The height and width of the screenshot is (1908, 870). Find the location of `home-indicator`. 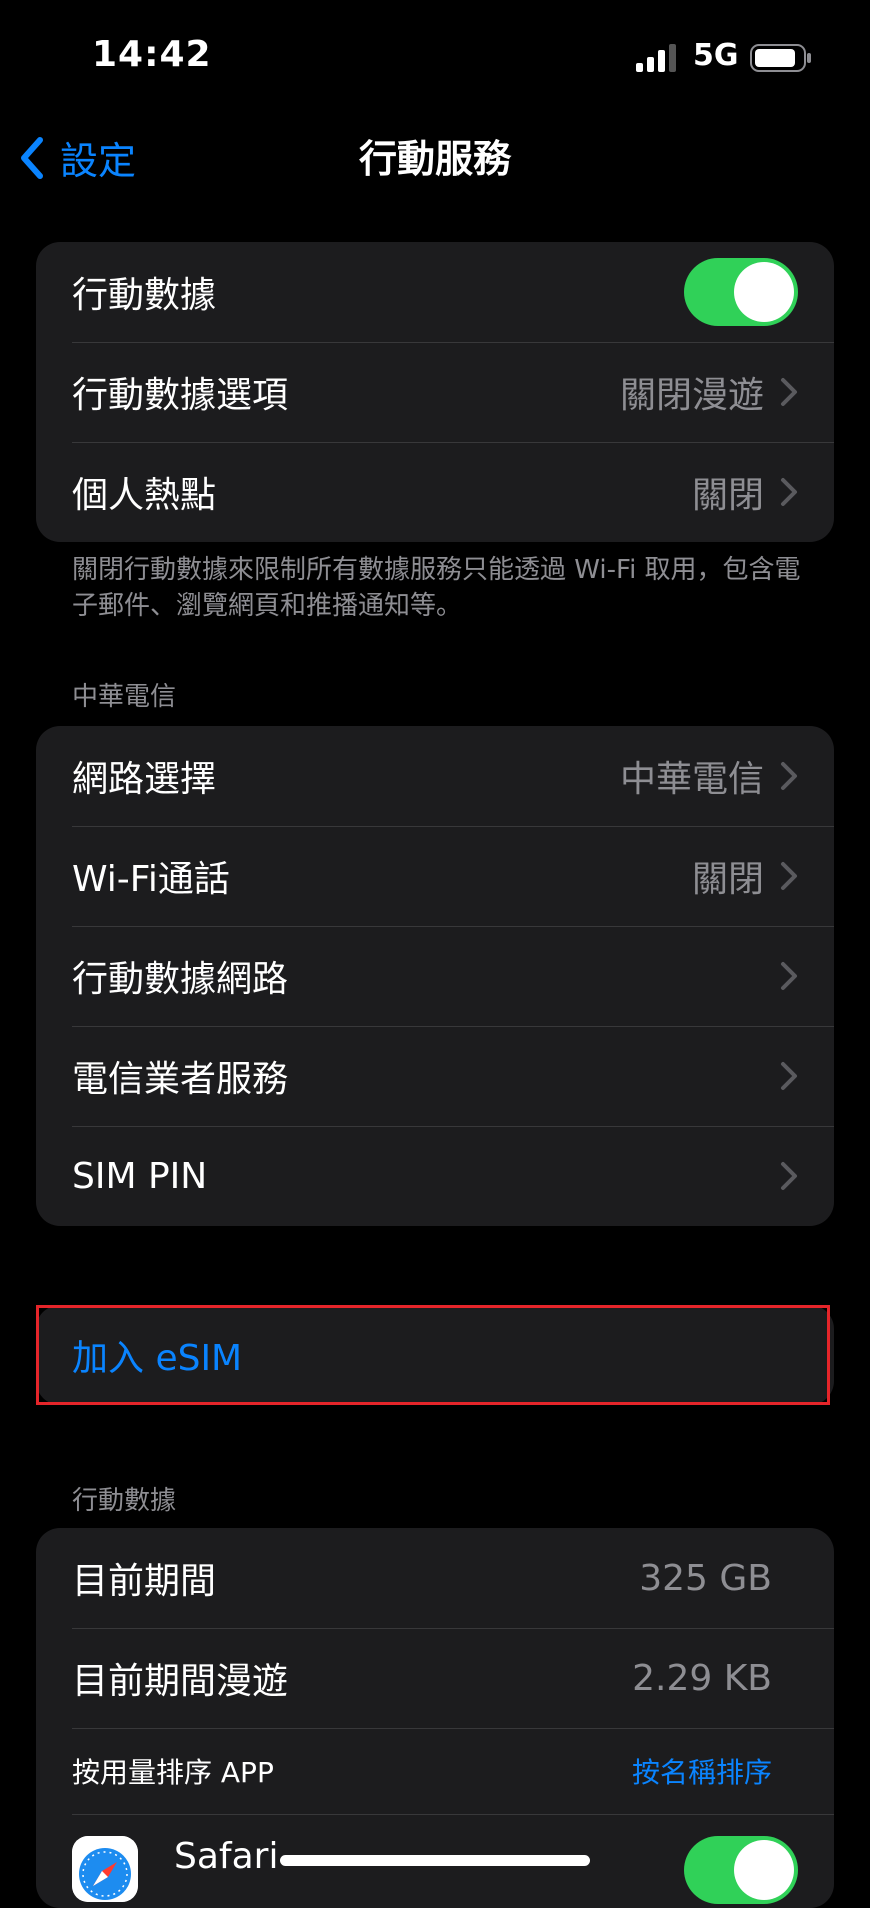

home-indicator is located at coordinates (435, 1860).